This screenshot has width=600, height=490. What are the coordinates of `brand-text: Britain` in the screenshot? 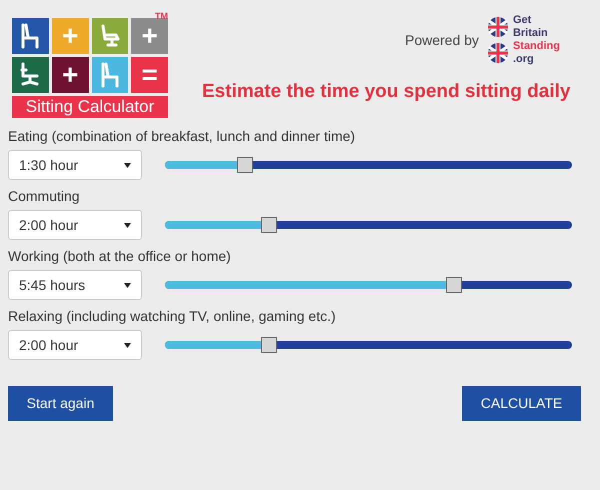 It's located at (530, 33).